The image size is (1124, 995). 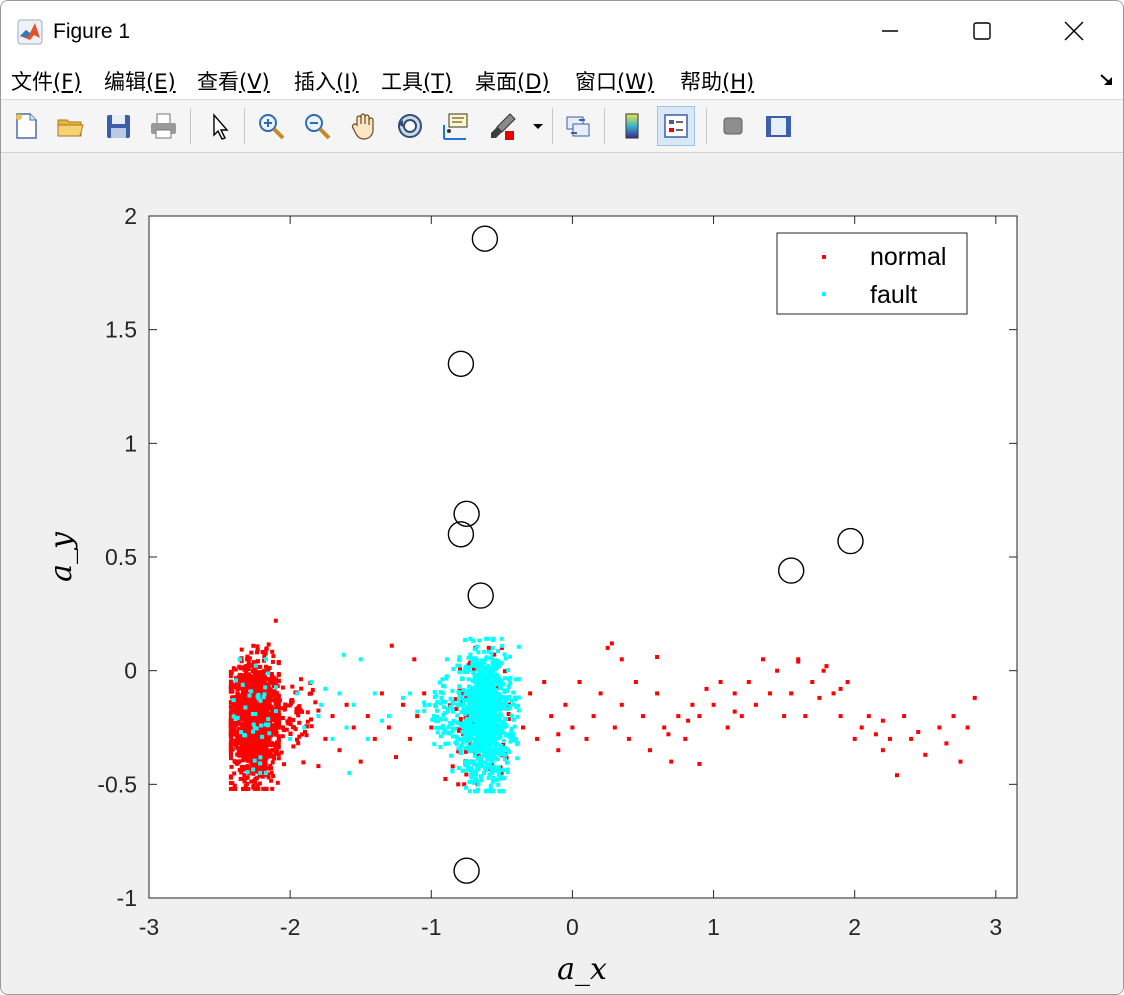 What do you see at coordinates (578, 126) in the screenshot?
I see `link-plot-button` at bounding box center [578, 126].